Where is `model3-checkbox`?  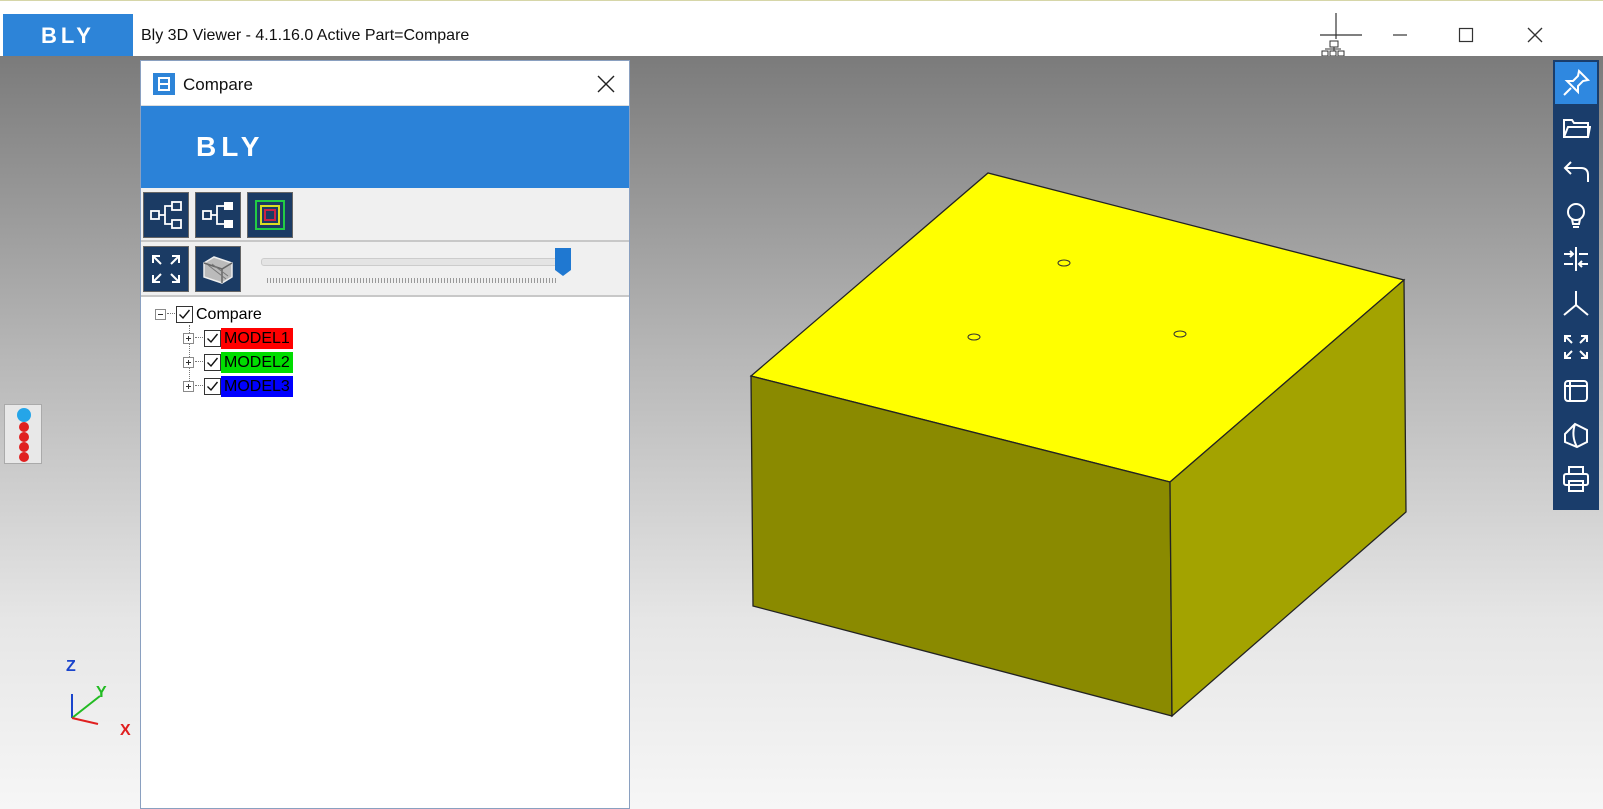
model3-checkbox is located at coordinates (212, 386).